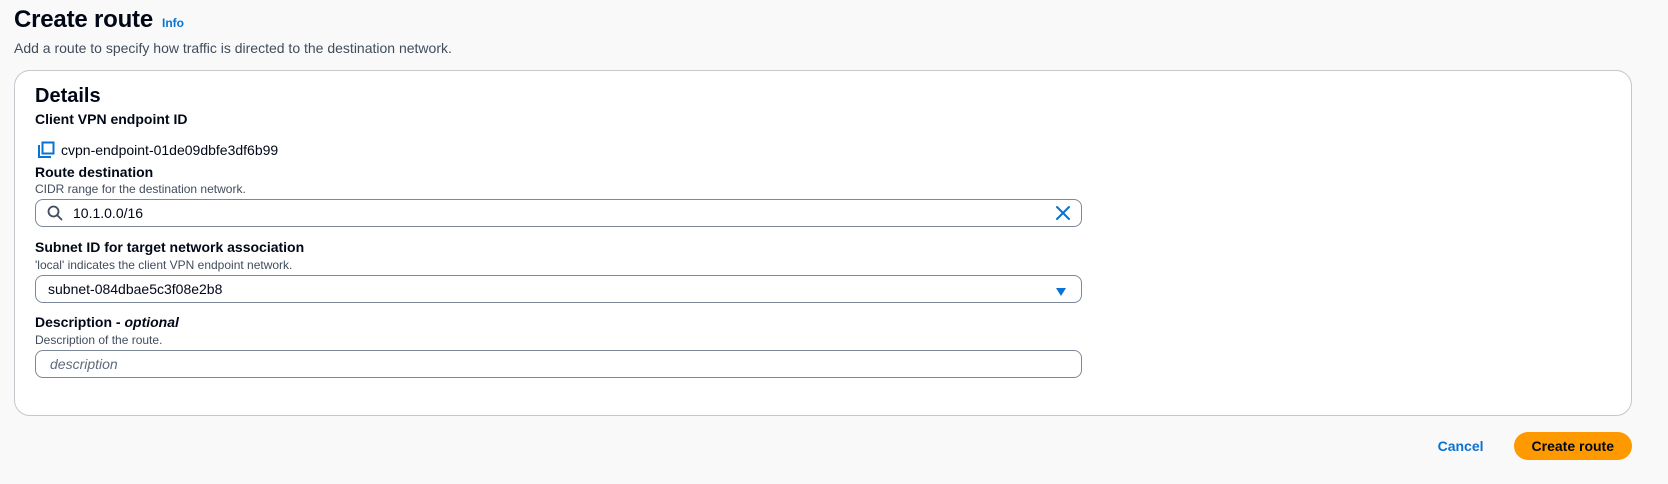 The height and width of the screenshot is (484, 1668). Describe the element at coordinates (173, 23) in the screenshot. I see `info-link: Info` at that location.